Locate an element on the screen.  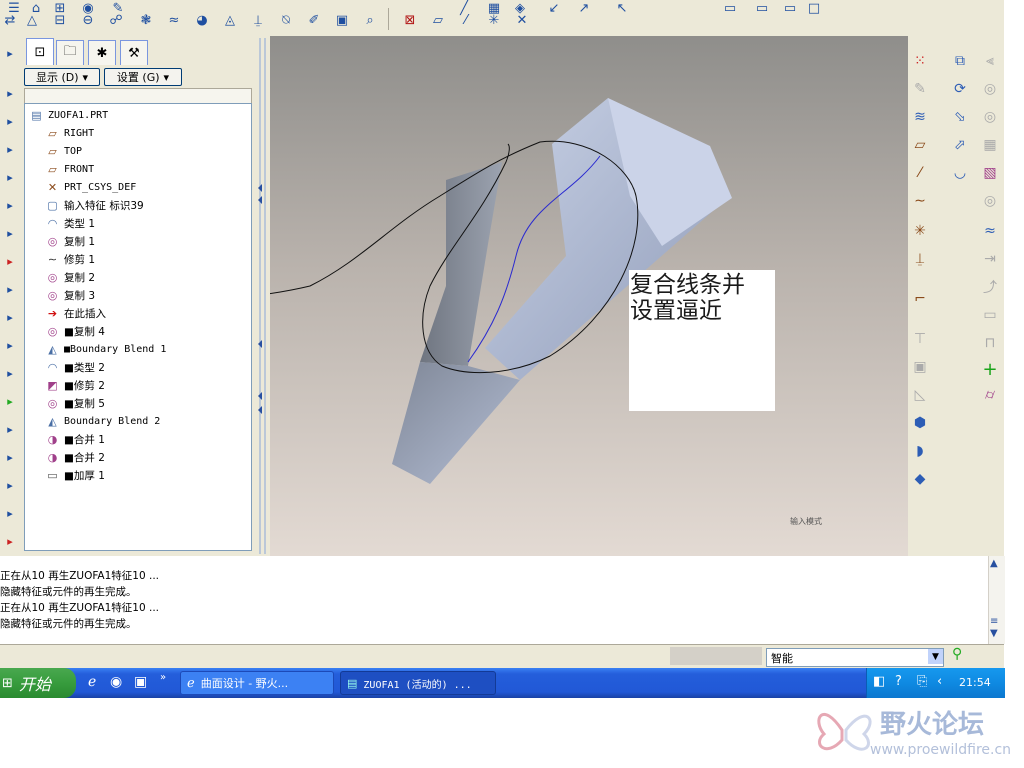
round-icon: ⬢ is located at coordinates (920, 423).